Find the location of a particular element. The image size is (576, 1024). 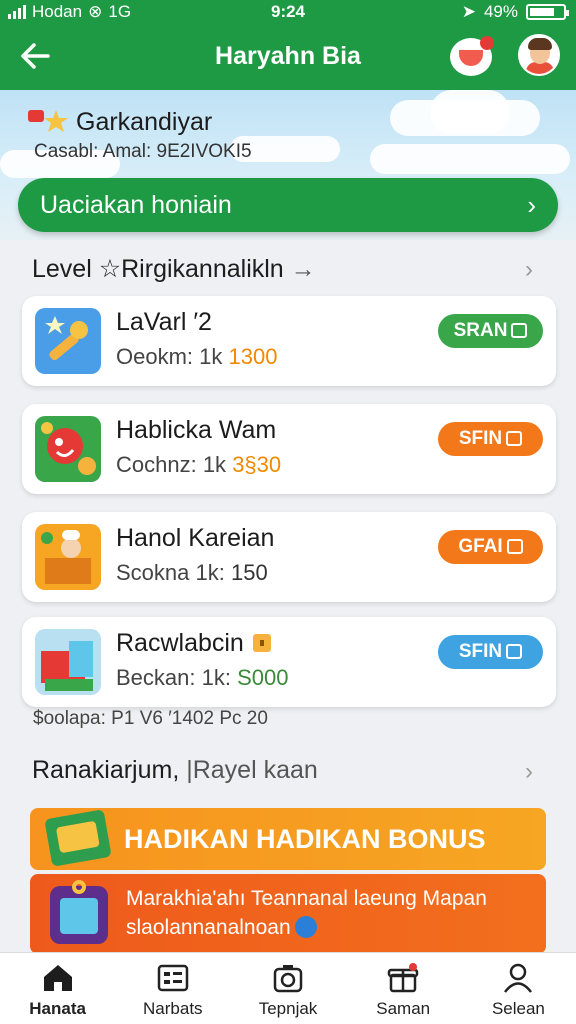

nav-item-profile: Selean is located at coordinates (518, 988).